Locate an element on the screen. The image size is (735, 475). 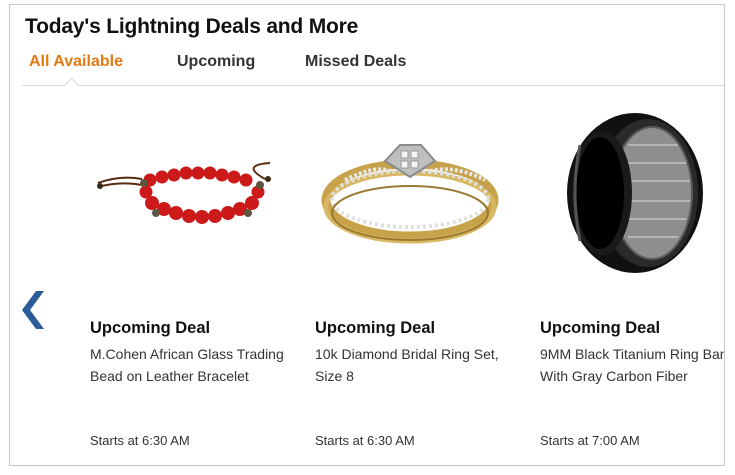
tab-upcoming: Upcoming is located at coordinates (216, 62).